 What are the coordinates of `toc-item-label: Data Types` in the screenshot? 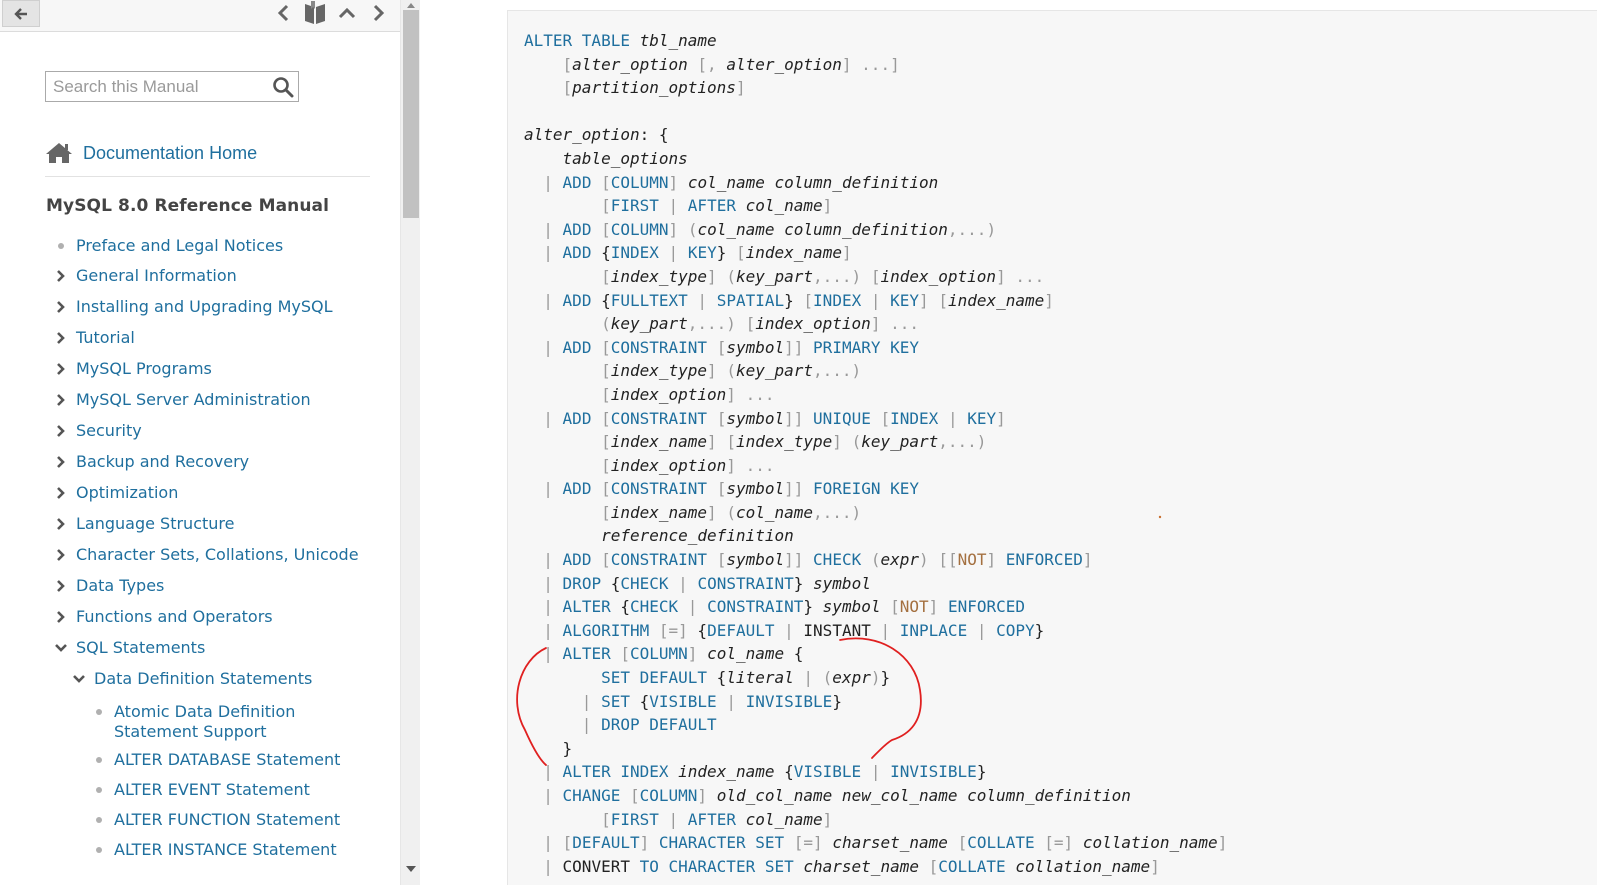 It's located at (120, 586).